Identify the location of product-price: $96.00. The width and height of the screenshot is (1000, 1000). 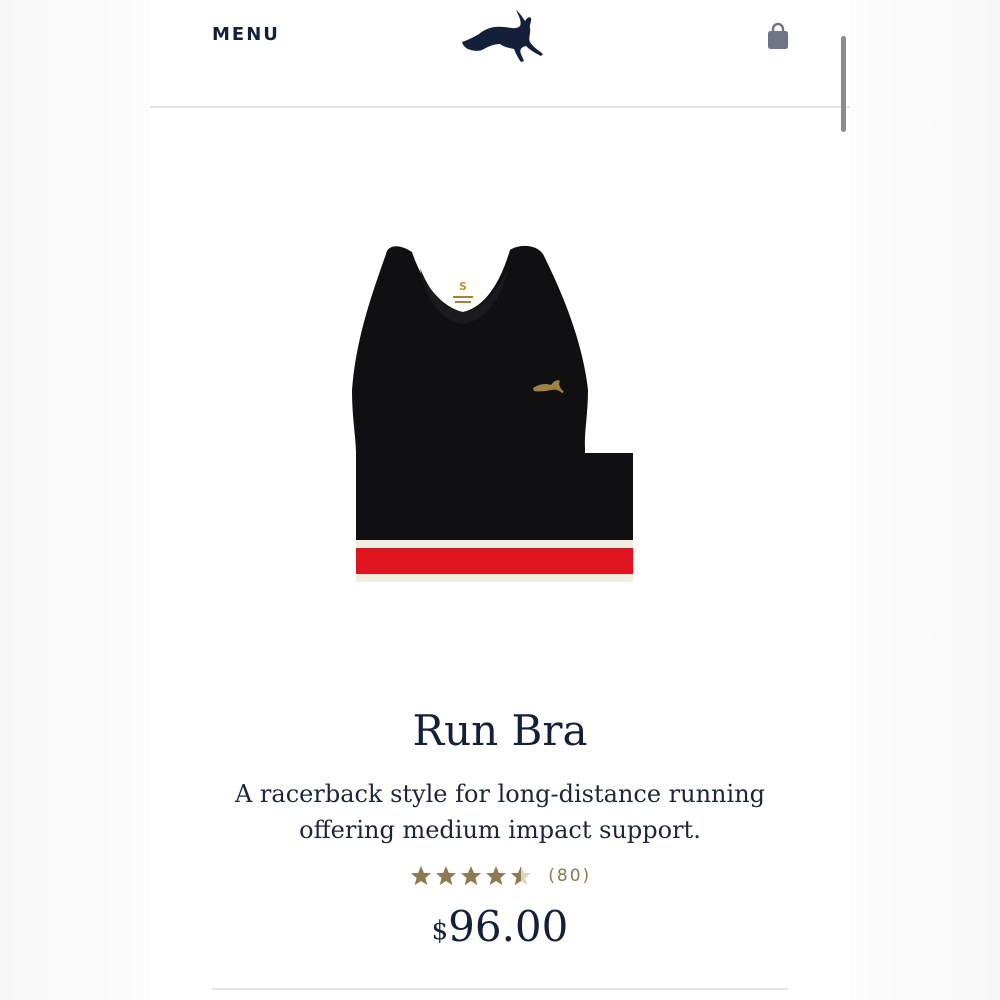
(500, 926).